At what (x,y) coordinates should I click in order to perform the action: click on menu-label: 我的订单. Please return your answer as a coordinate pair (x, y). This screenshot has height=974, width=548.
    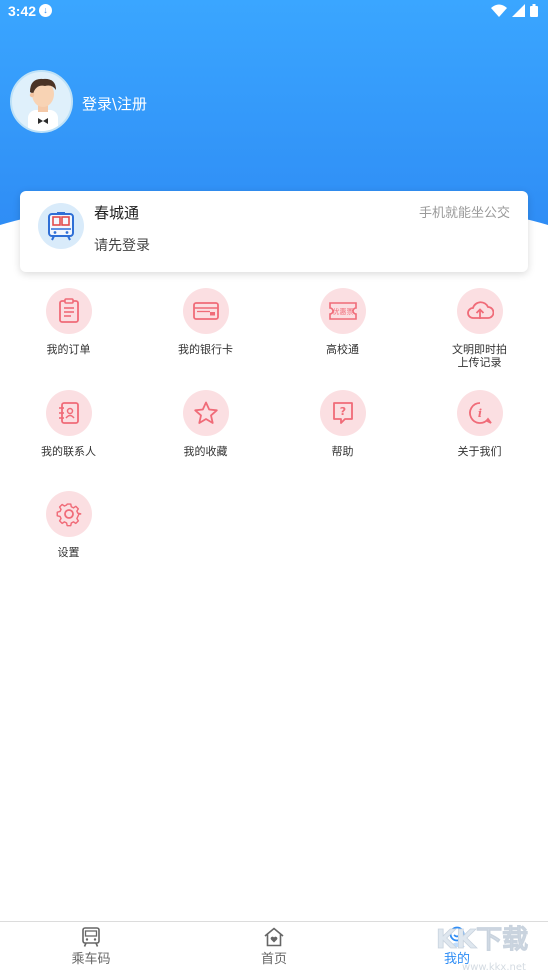
    Looking at the image, I should click on (68, 349).